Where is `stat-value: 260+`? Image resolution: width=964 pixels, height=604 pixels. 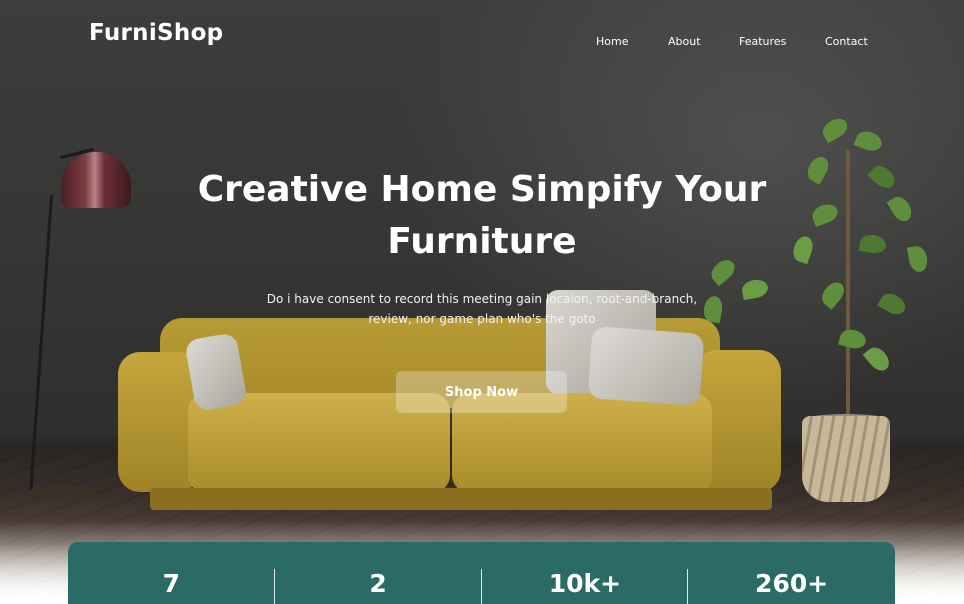
stat-value: 260+ is located at coordinates (792, 583).